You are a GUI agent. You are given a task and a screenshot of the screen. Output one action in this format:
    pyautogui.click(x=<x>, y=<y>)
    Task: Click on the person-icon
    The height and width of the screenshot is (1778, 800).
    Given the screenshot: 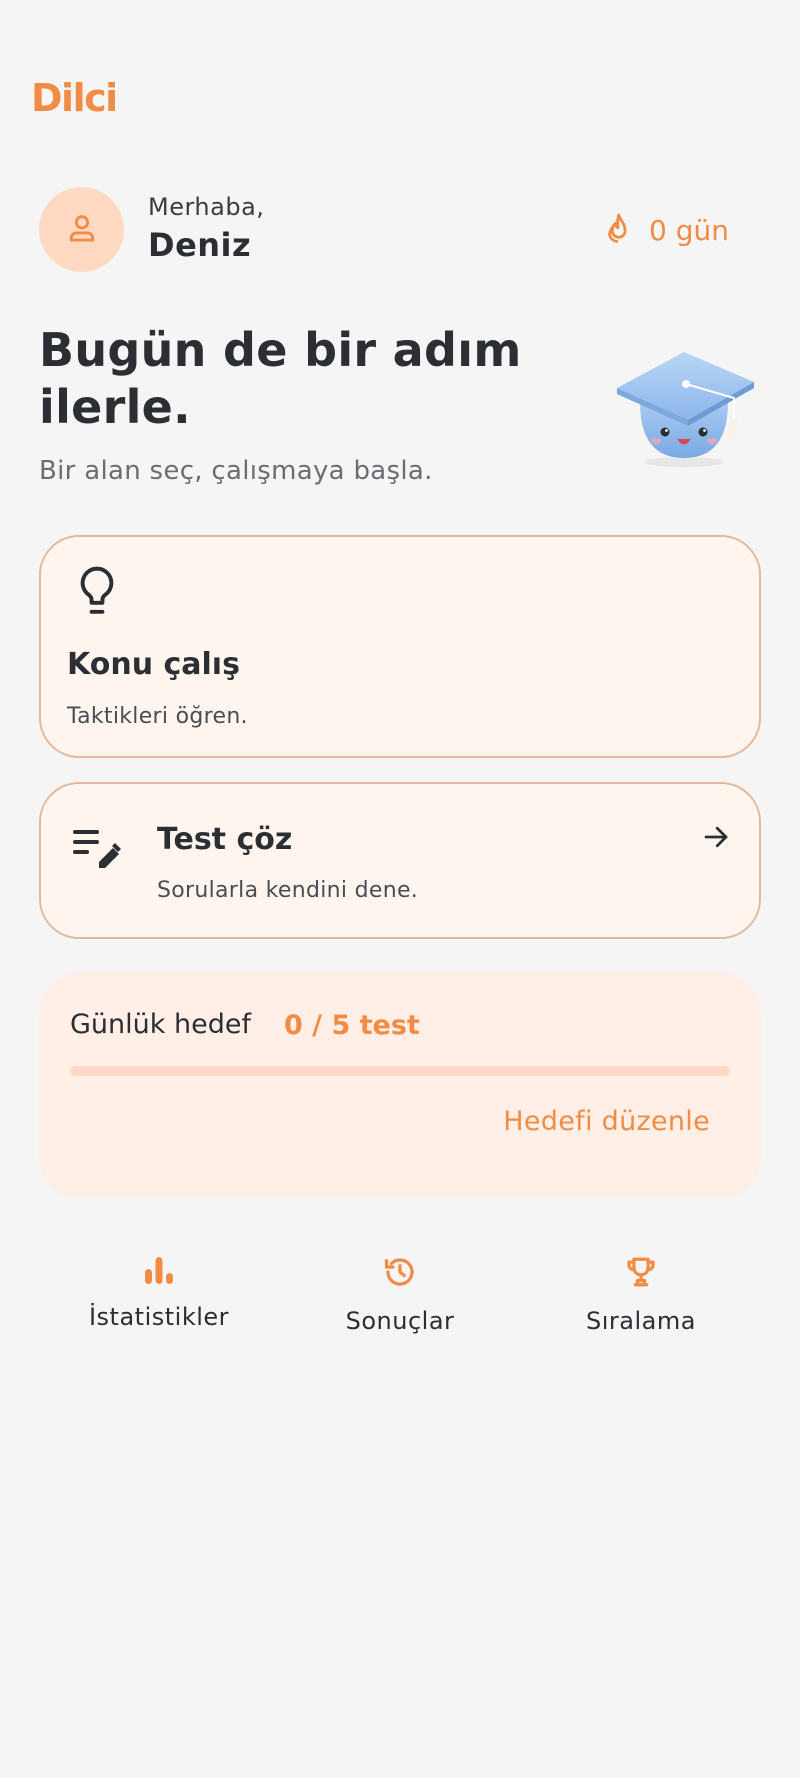 What is the action you would take?
    pyautogui.click(x=82, y=230)
    